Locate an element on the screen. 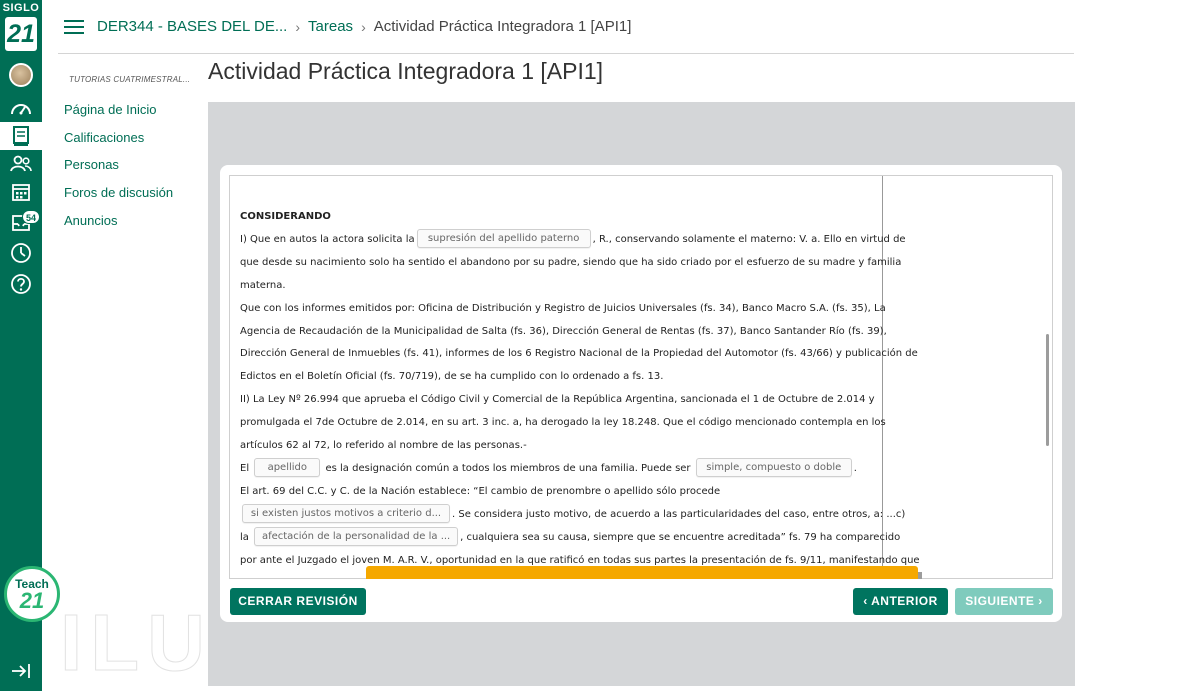 This screenshot has height=691, width=1200. teach21-widget: Teach 21 is located at coordinates (32, 594).